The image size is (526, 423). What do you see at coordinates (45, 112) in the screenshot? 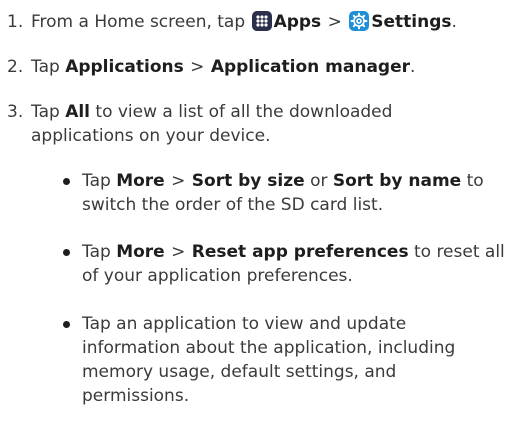
I see `step-3-intro: Tap` at bounding box center [45, 112].